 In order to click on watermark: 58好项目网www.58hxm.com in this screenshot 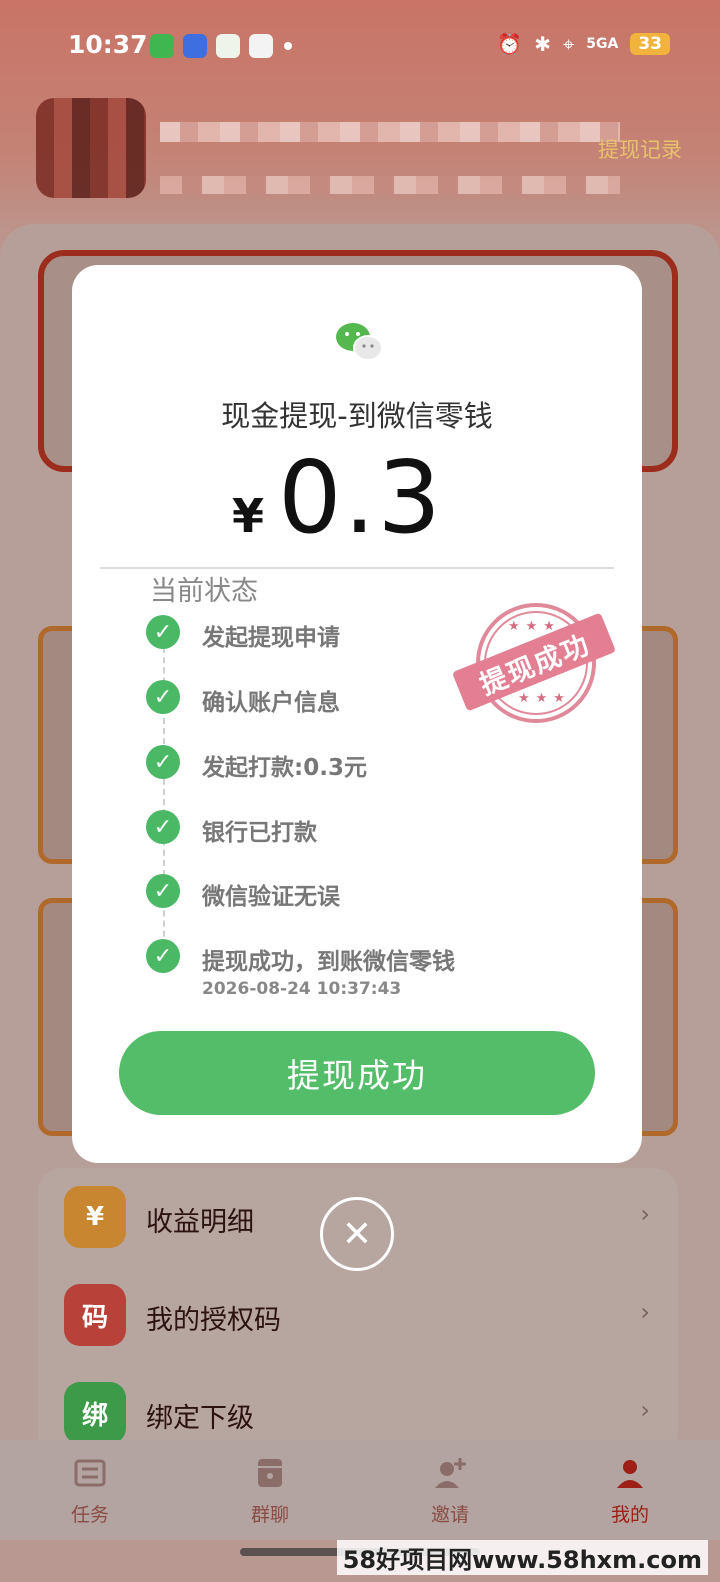, I will do `click(522, 1557)`.